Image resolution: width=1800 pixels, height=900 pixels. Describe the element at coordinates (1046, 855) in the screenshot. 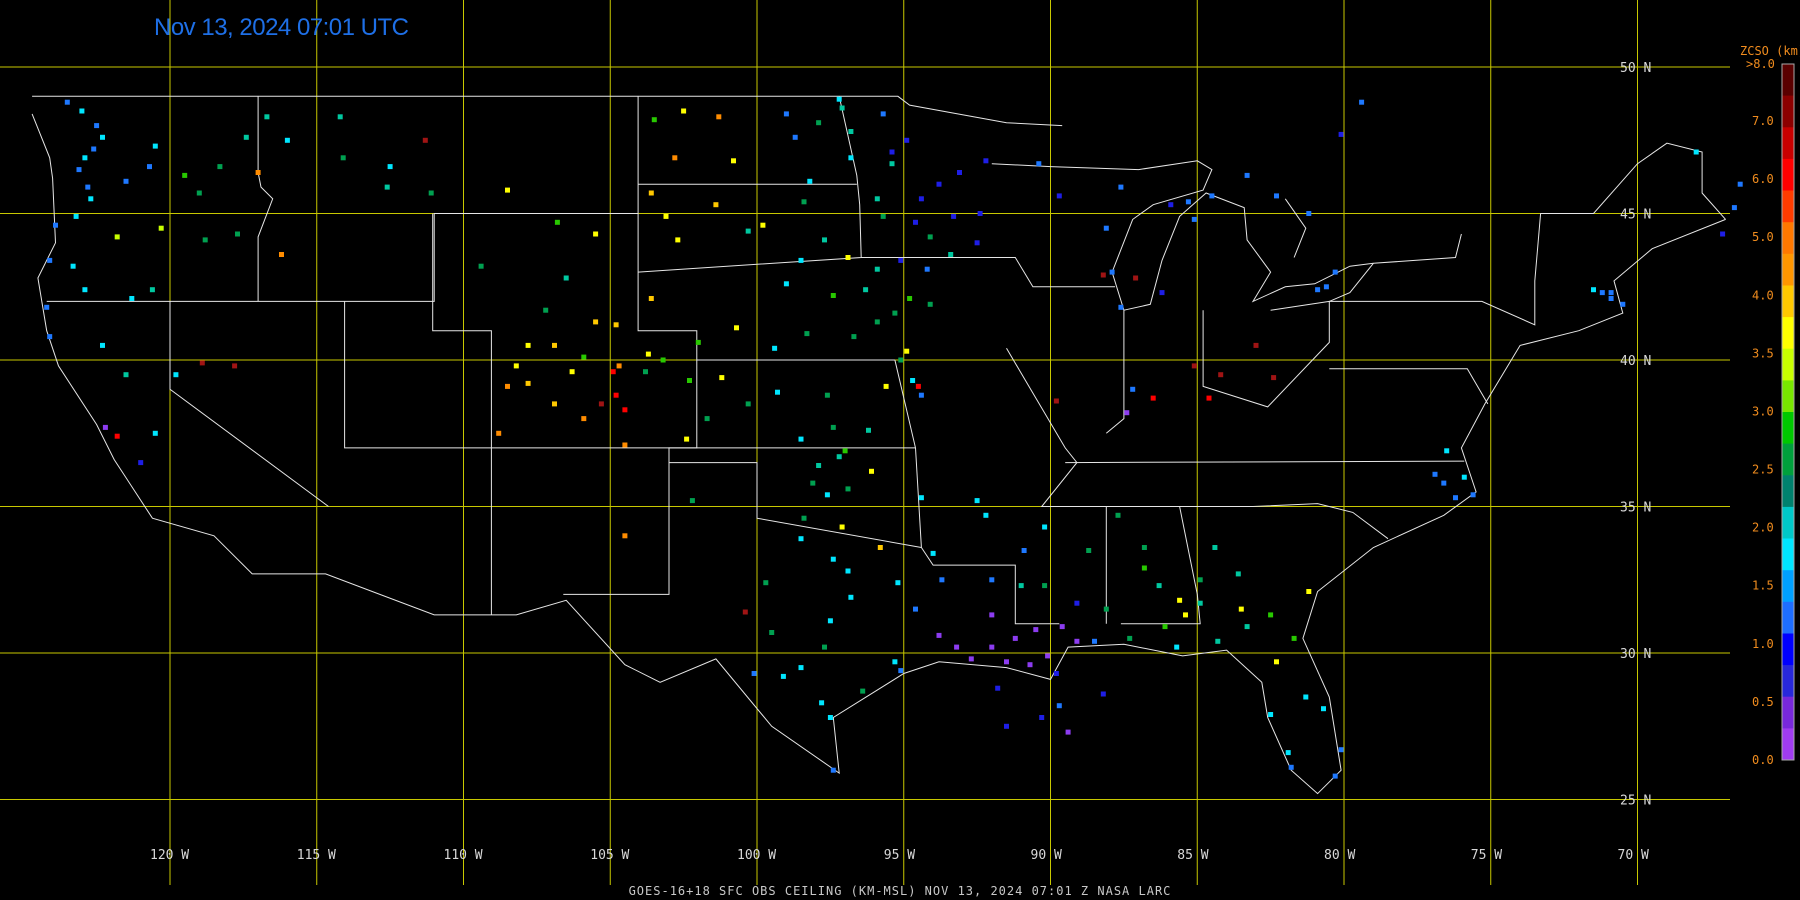

I see `lon-label: 90 W` at that location.